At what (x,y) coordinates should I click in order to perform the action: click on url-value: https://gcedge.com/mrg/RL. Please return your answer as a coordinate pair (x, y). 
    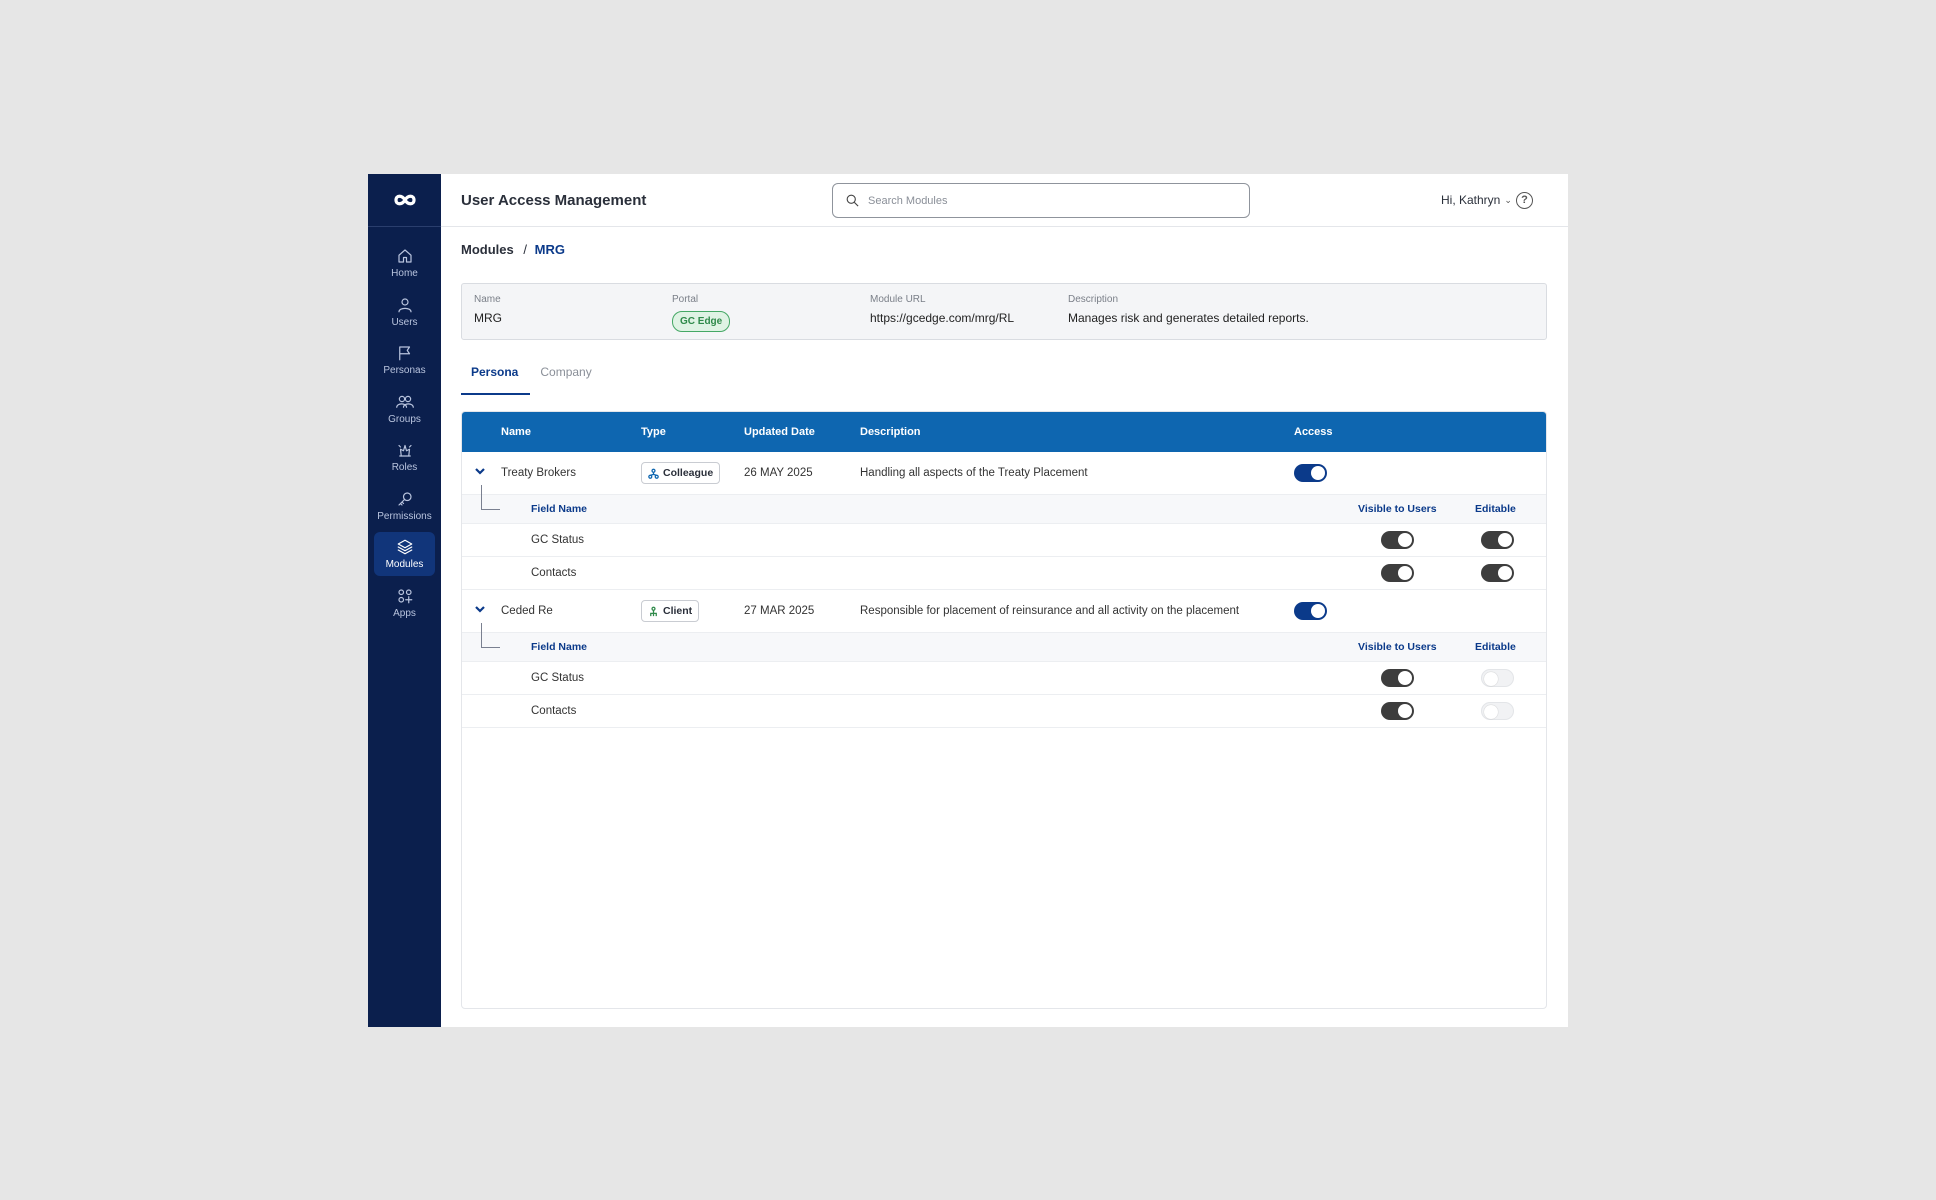
    Looking at the image, I should click on (942, 318).